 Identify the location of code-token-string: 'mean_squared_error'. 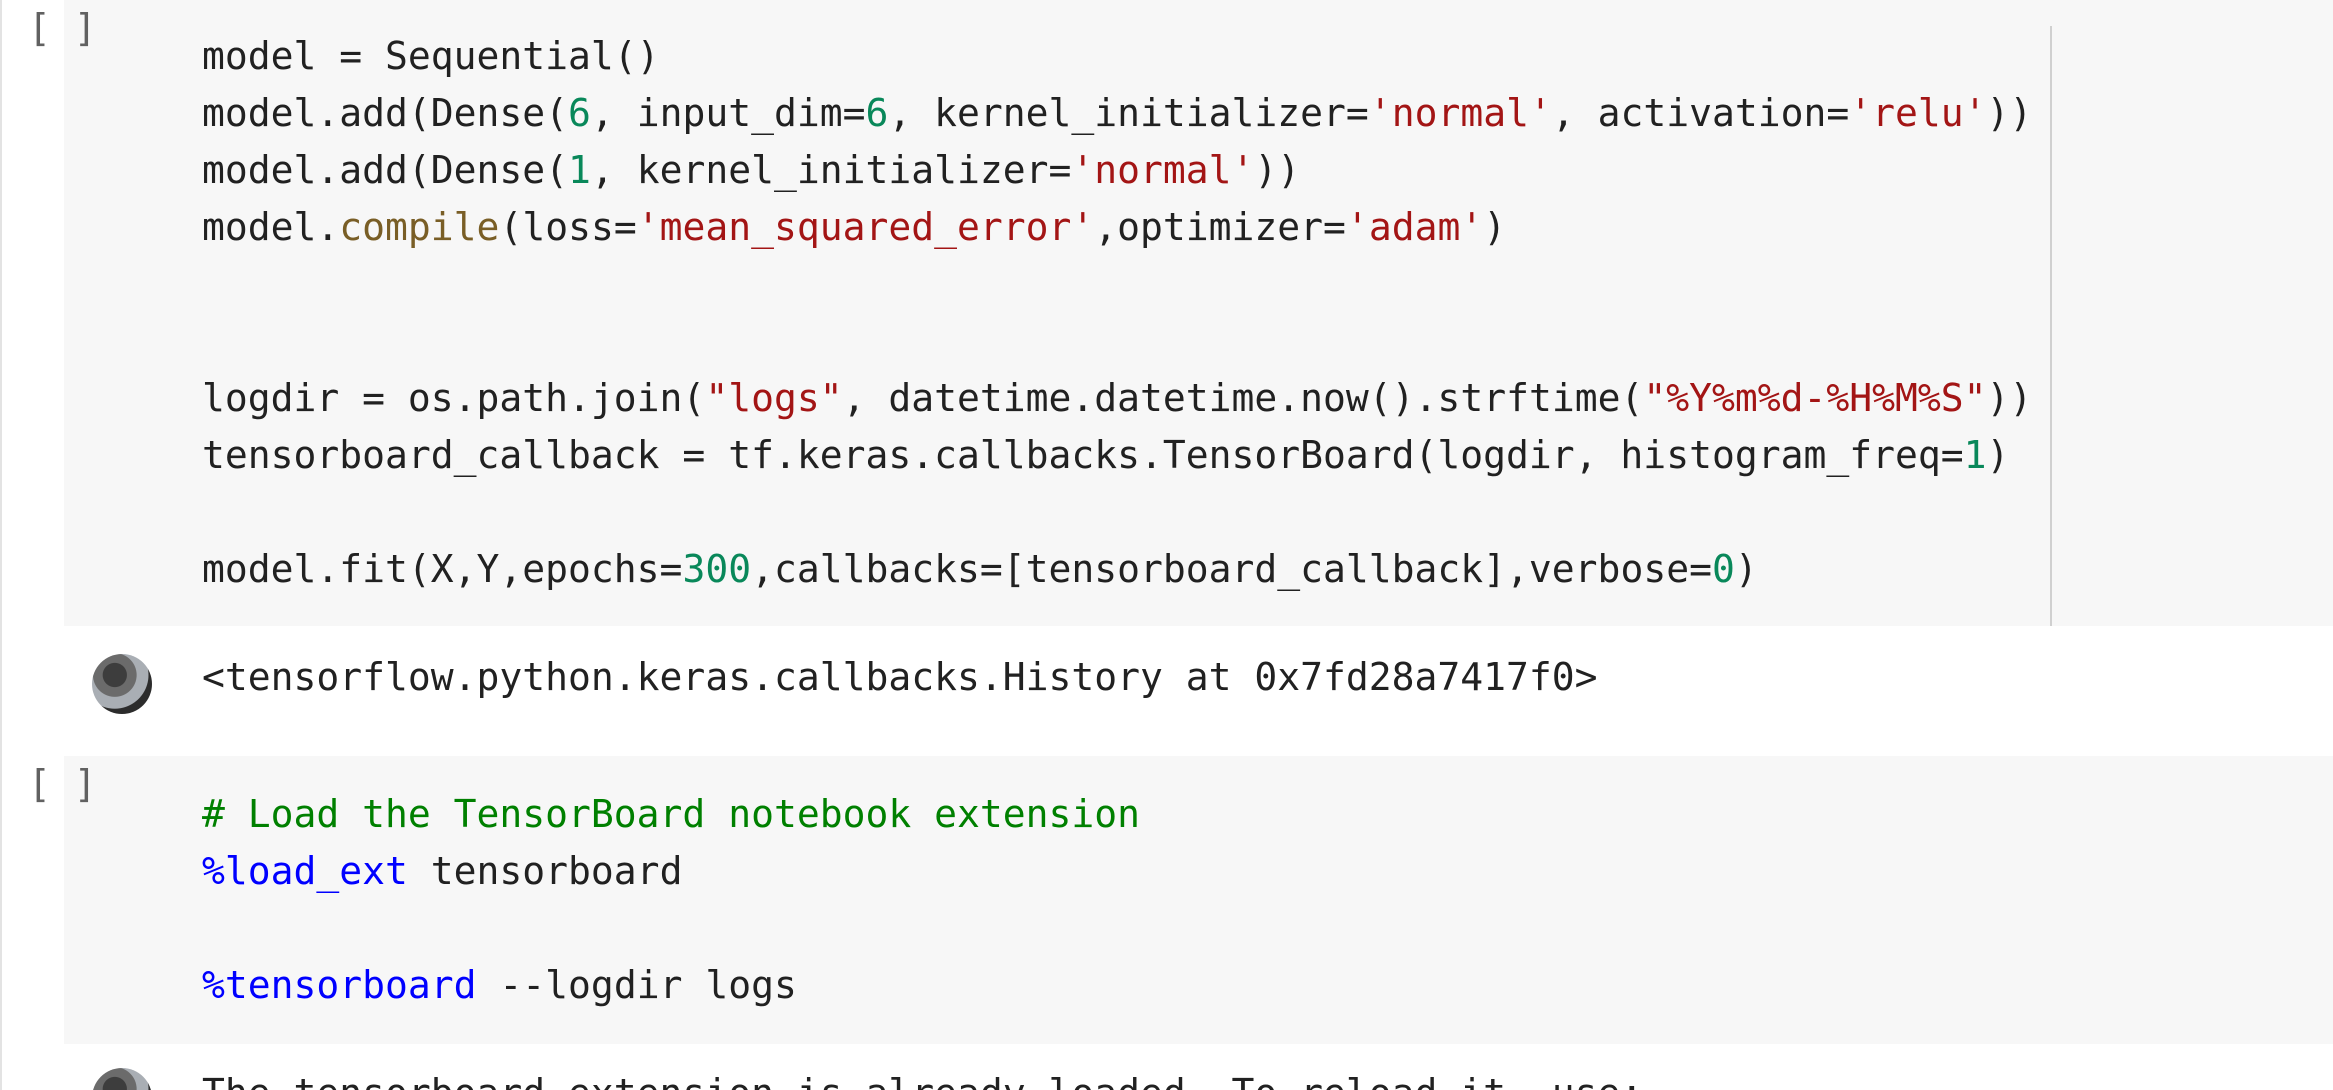
(865, 227).